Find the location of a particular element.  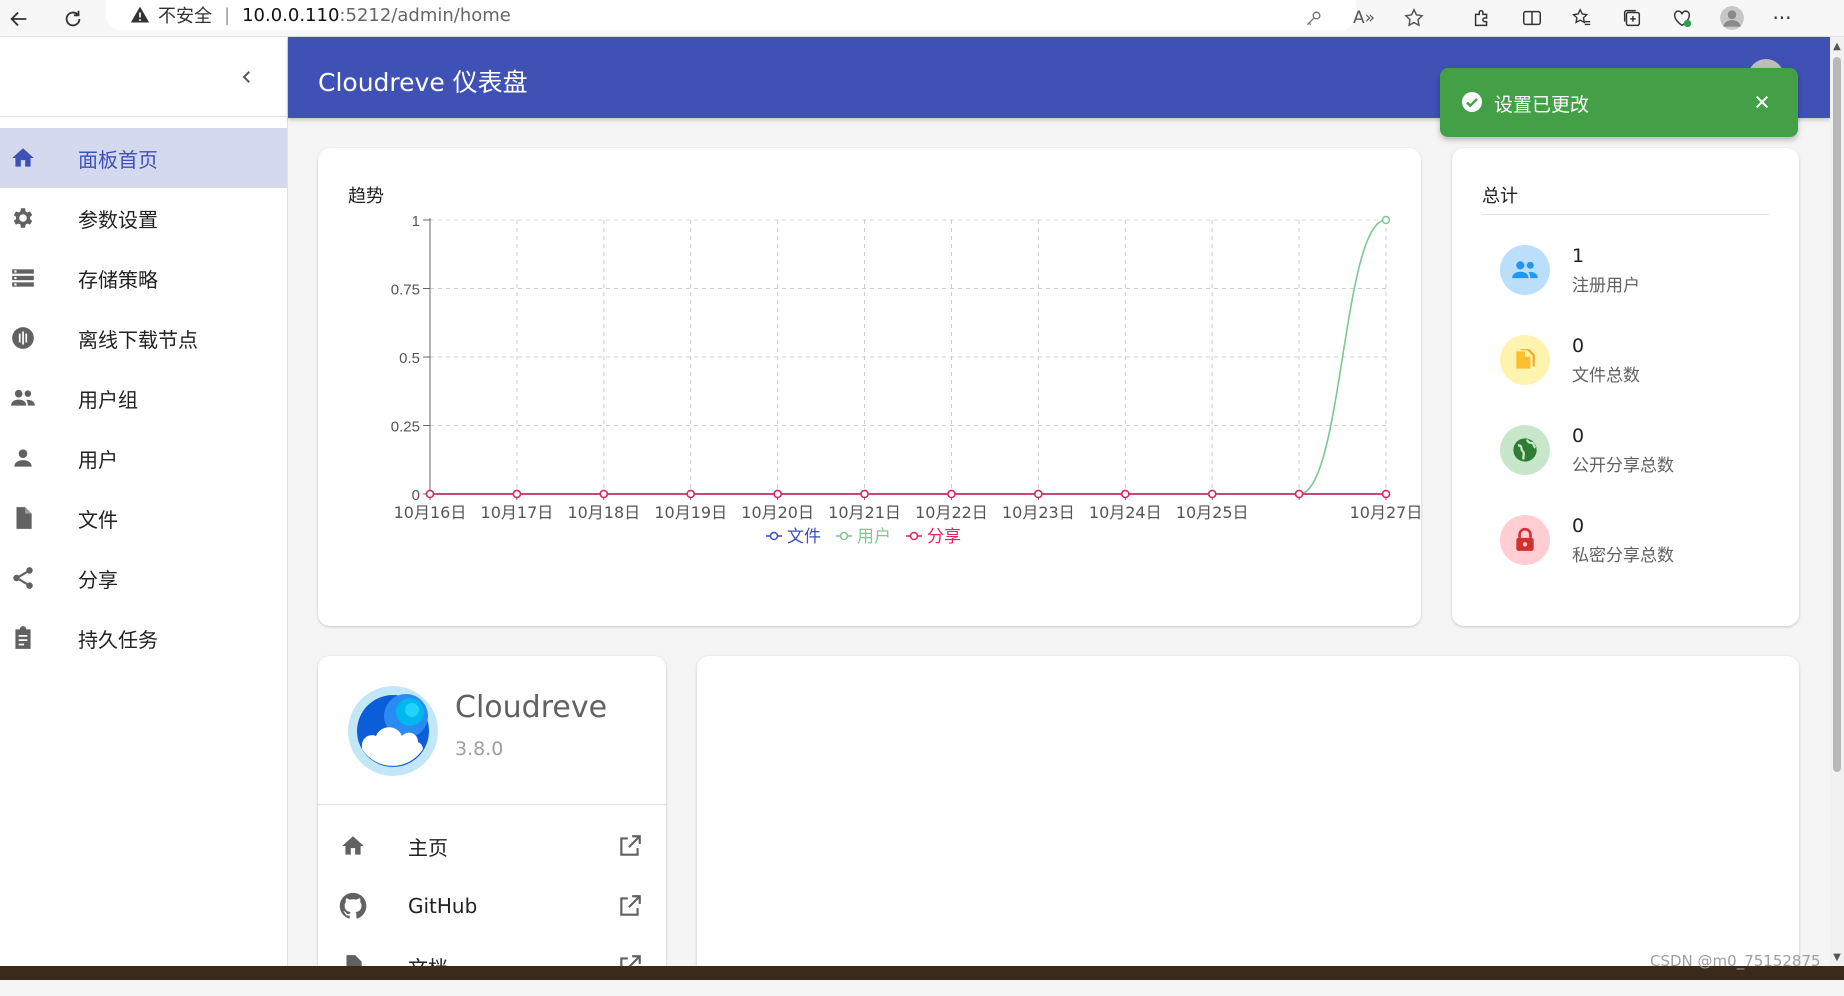

scroll-up-icon: ▲ is located at coordinates (1837, 47).